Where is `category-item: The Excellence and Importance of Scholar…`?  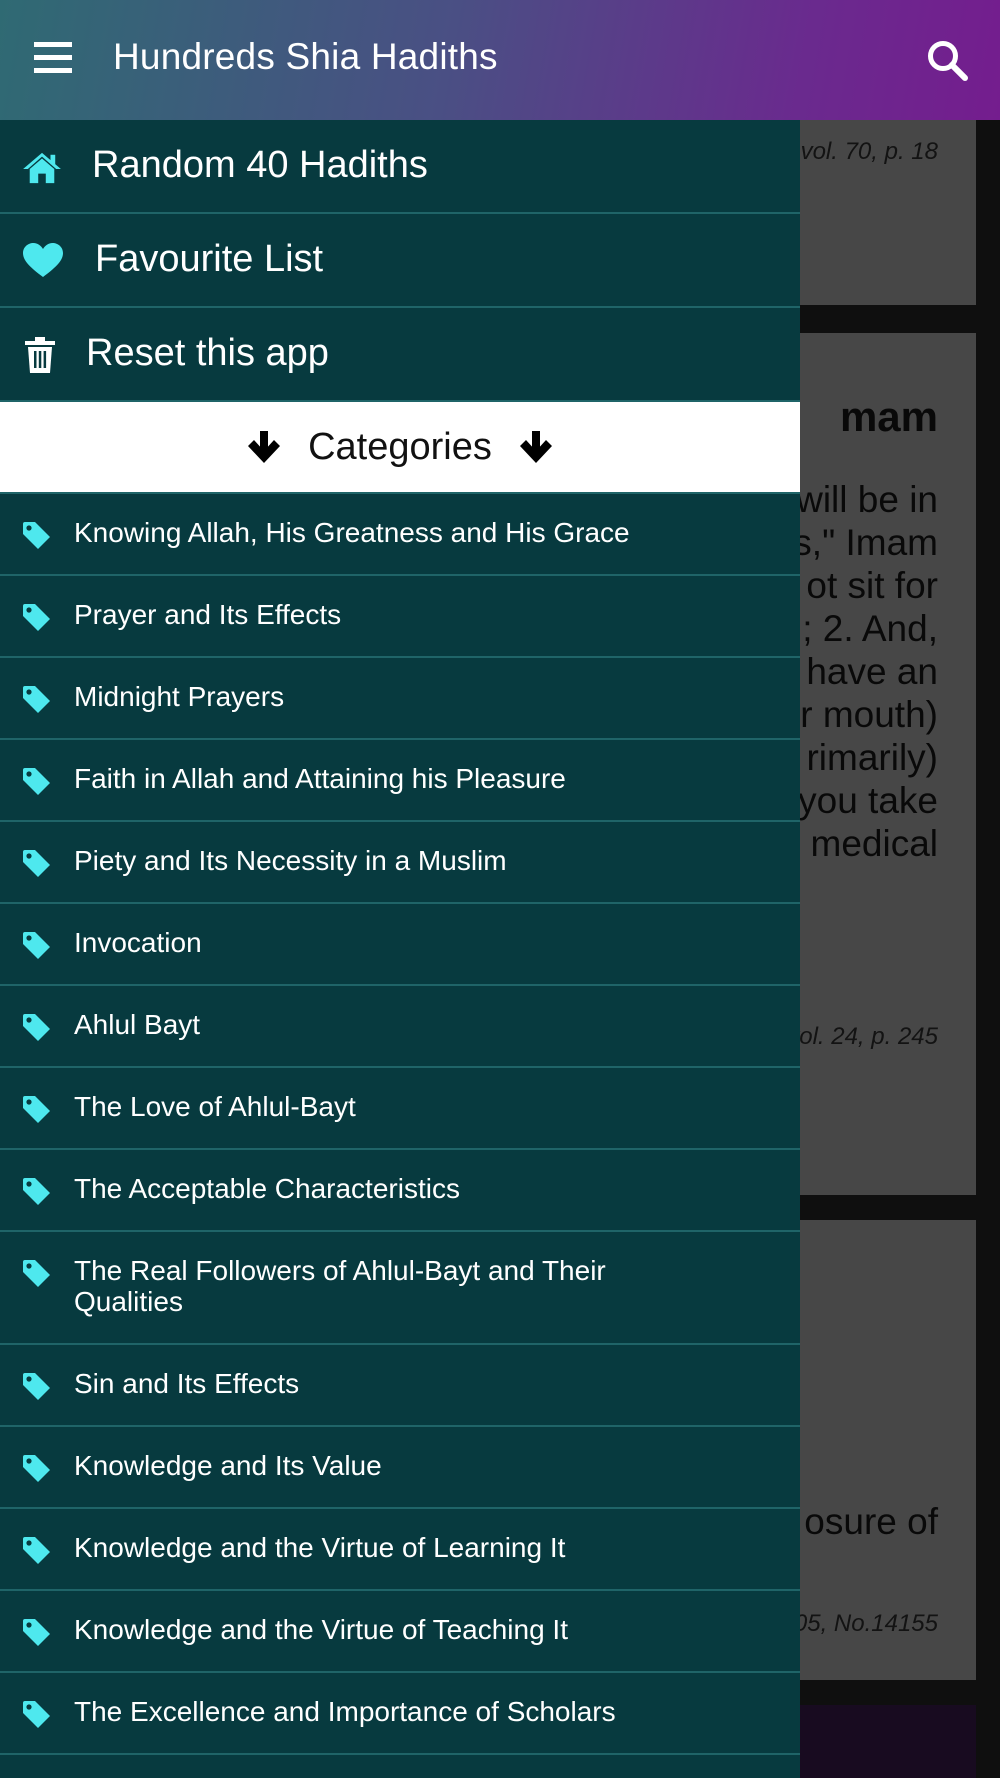 category-item: The Excellence and Importance of Scholar… is located at coordinates (400, 1714).